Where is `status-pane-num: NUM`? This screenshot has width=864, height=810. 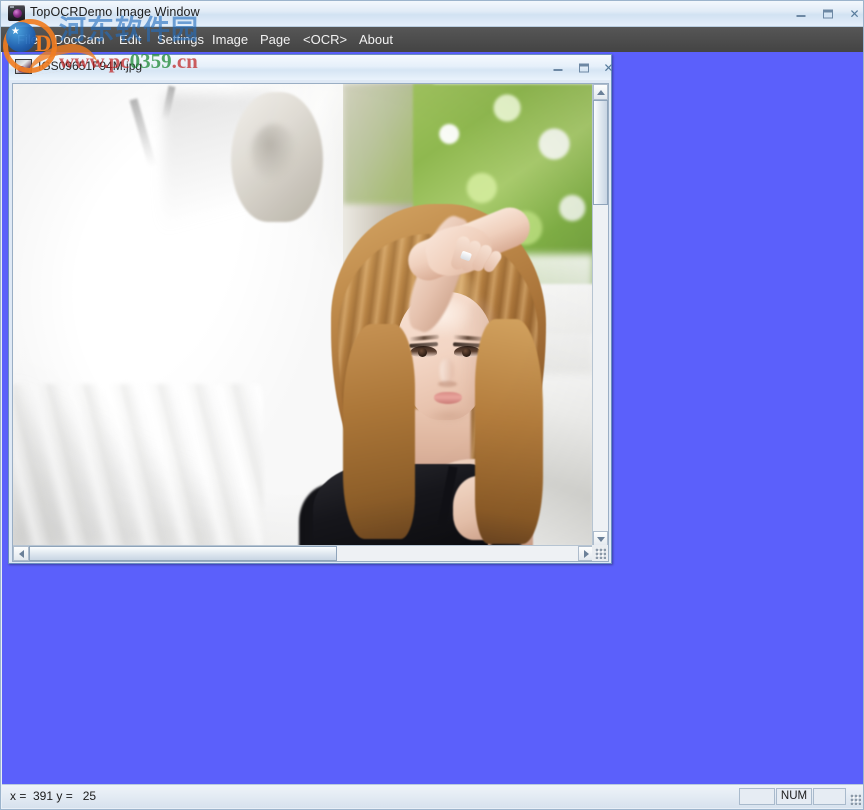
status-pane-num: NUM is located at coordinates (794, 796).